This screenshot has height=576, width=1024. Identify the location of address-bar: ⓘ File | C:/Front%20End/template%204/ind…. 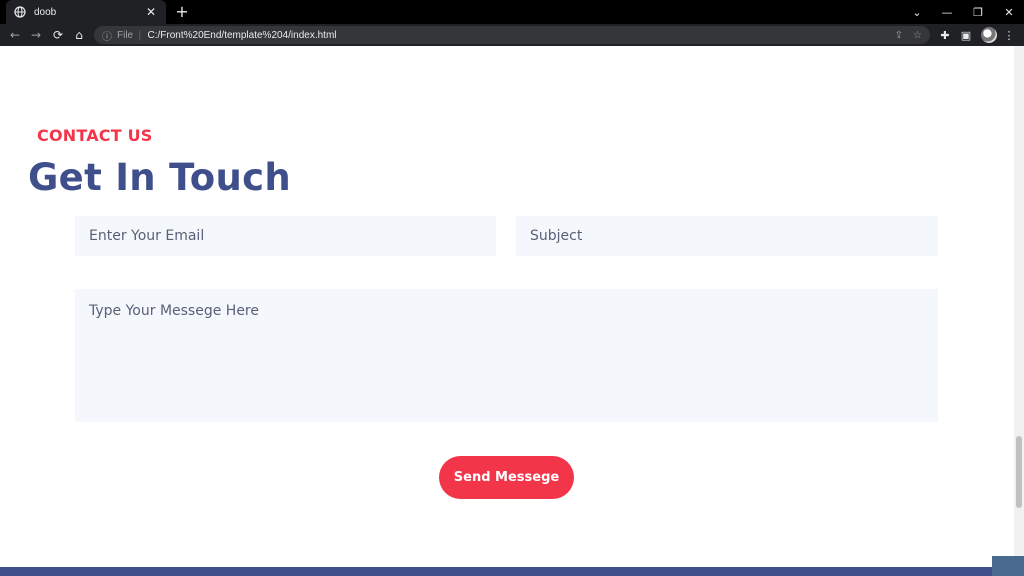
(512, 35).